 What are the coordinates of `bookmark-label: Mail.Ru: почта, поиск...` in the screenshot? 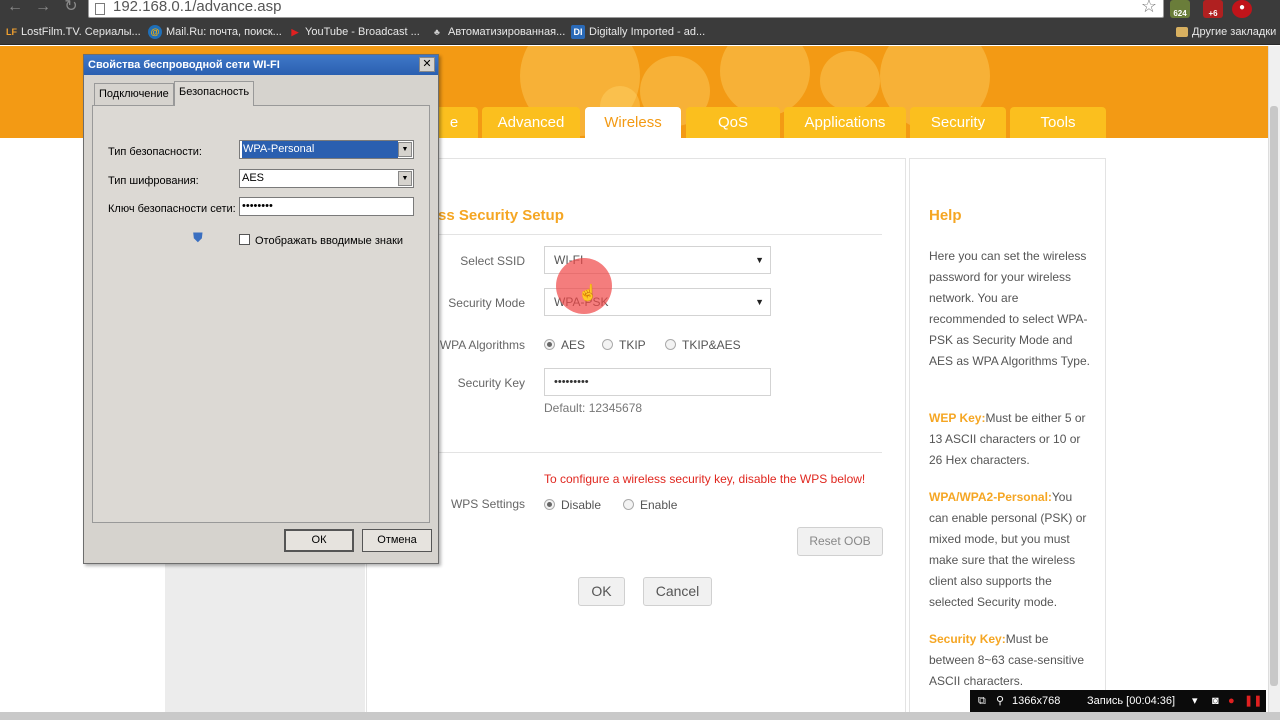 It's located at (224, 32).